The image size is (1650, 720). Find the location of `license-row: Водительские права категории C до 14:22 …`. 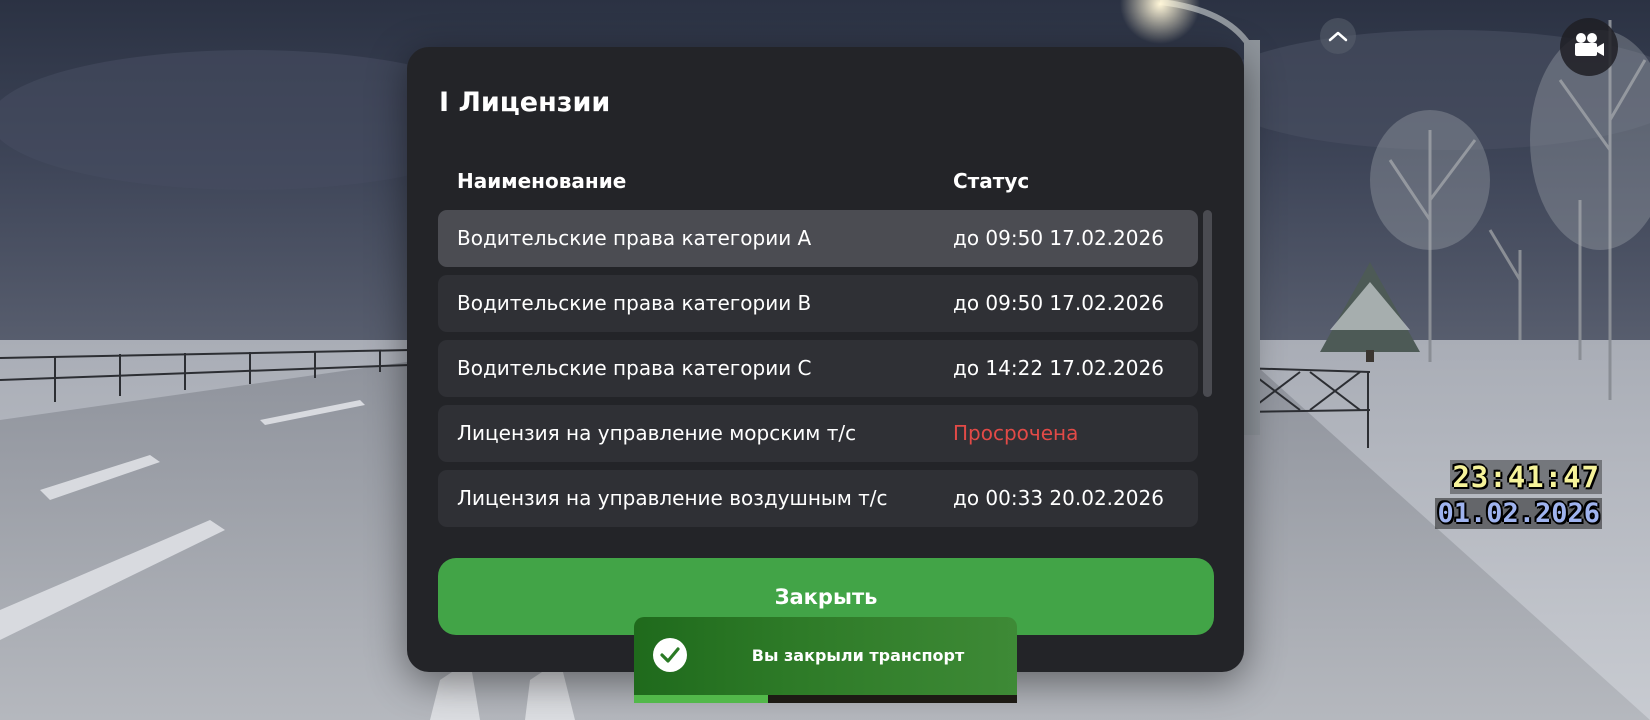

license-row: Водительские права категории C до 14:22 … is located at coordinates (818, 368).